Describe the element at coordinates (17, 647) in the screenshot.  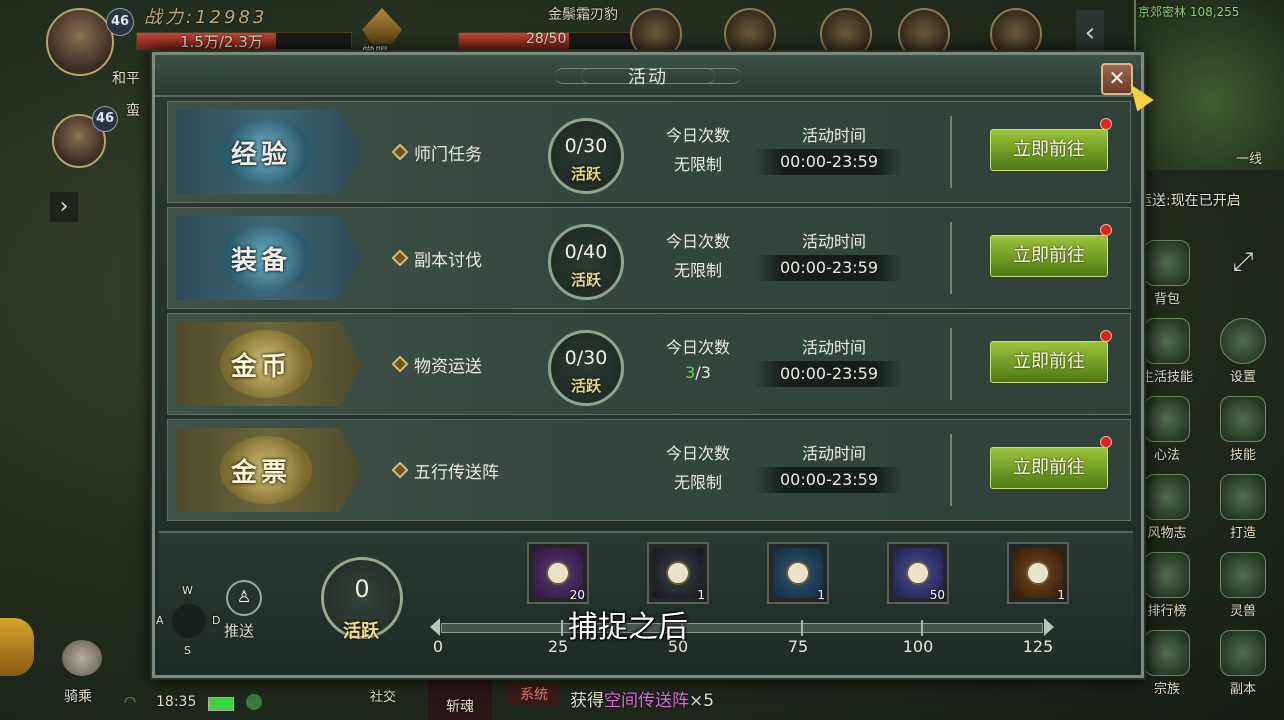
I see `quest-icon` at that location.